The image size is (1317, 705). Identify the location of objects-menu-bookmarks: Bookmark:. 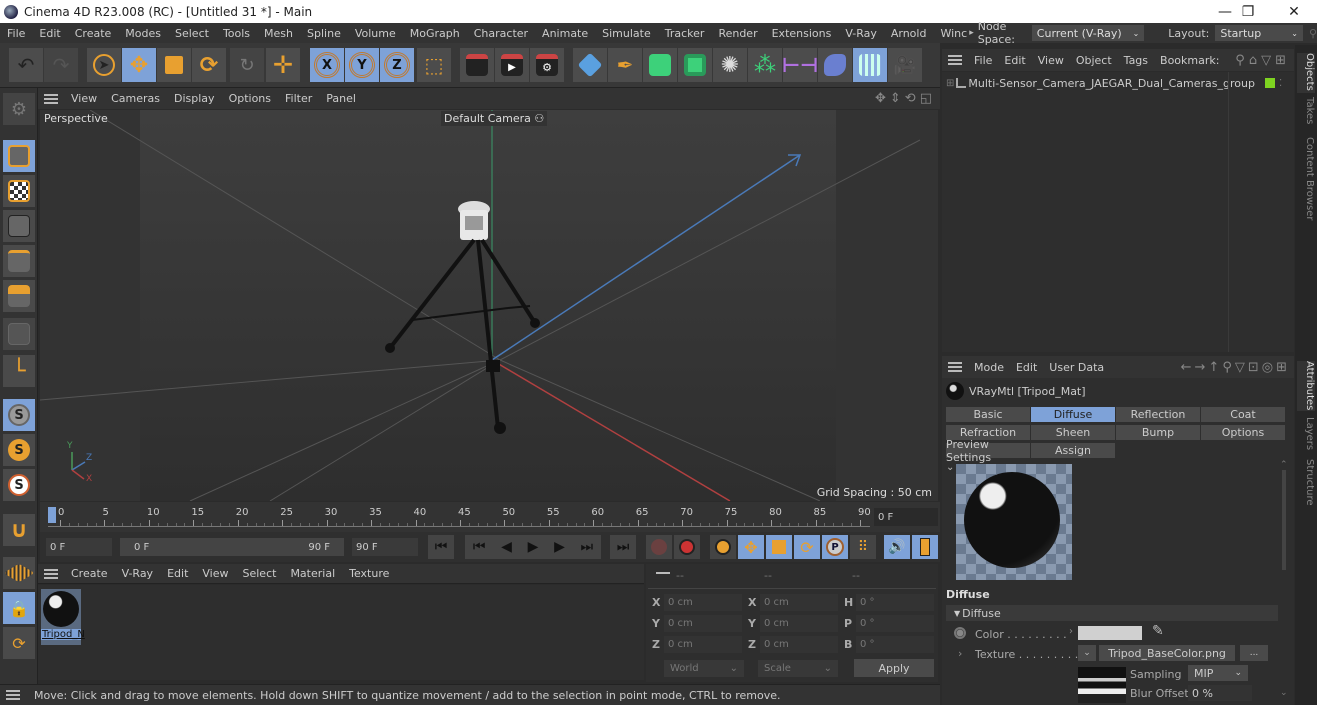
(1189, 60).